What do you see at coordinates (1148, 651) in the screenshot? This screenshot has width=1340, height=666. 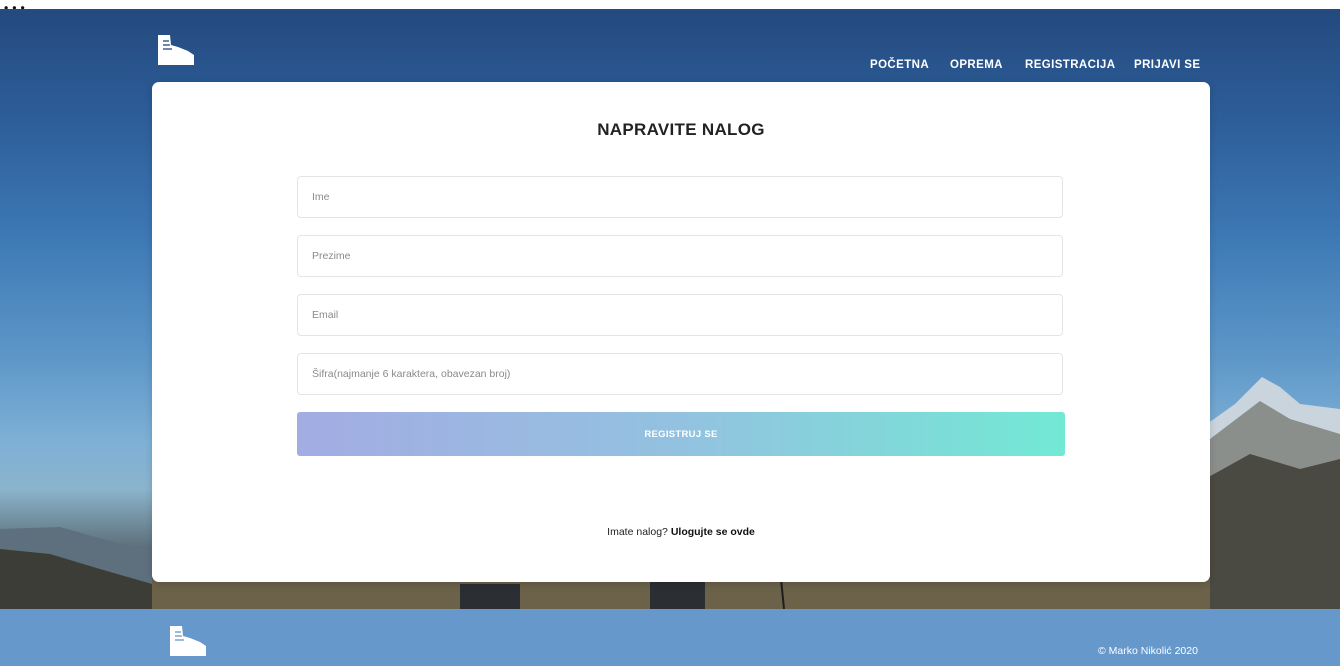 I see `copyright-text: © Marko Nikolić 2020` at bounding box center [1148, 651].